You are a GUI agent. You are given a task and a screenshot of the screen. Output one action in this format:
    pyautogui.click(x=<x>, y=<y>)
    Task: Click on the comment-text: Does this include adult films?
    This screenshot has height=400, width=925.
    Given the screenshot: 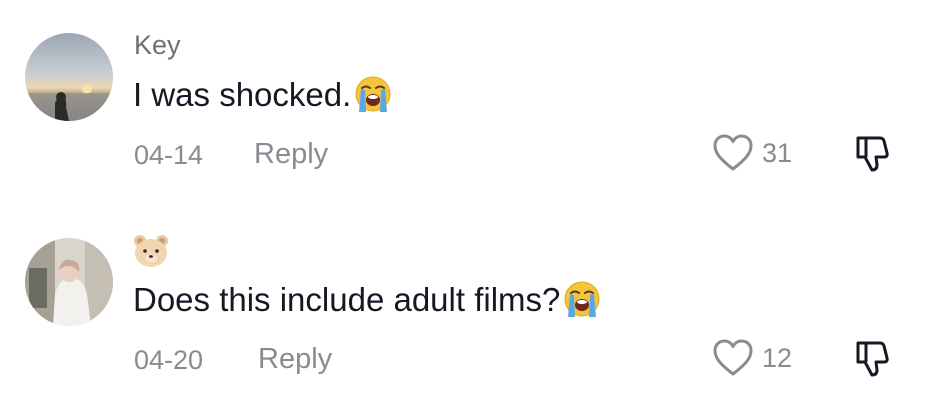 What is the action you would take?
    pyautogui.click(x=367, y=299)
    